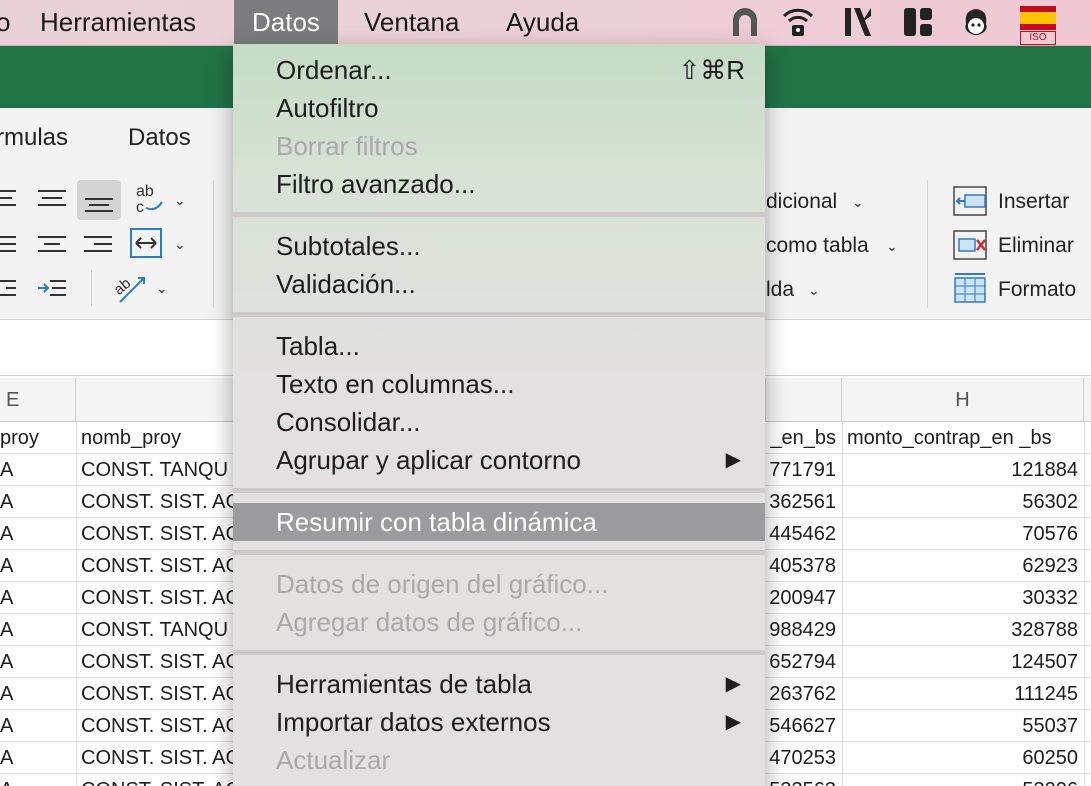 Image resolution: width=1091 pixels, height=786 pixels. Describe the element at coordinates (52, 198) in the screenshot. I see `align-middle-icon` at that location.